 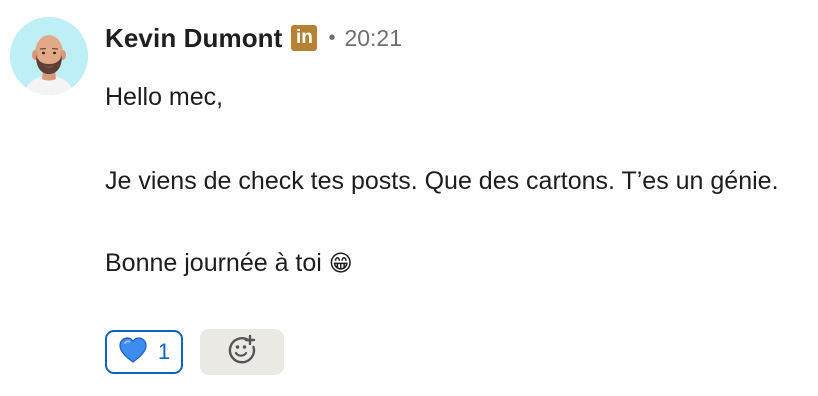 What do you see at coordinates (340, 263) in the screenshot?
I see `grinning-face-icon: 😁` at bounding box center [340, 263].